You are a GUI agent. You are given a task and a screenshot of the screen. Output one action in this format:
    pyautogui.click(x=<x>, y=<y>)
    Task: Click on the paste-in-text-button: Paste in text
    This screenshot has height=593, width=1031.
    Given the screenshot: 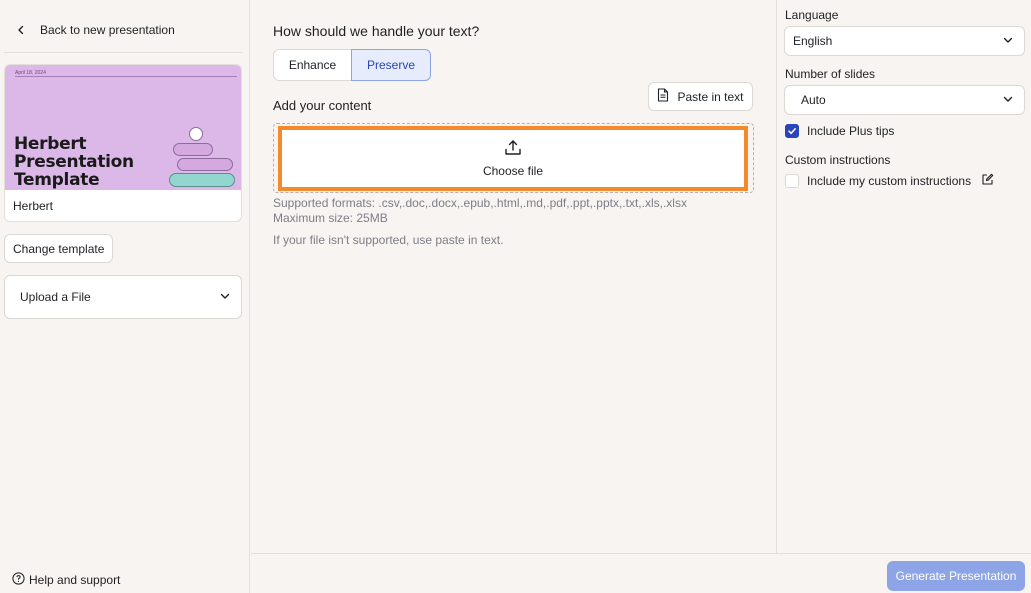 What is the action you would take?
    pyautogui.click(x=700, y=96)
    